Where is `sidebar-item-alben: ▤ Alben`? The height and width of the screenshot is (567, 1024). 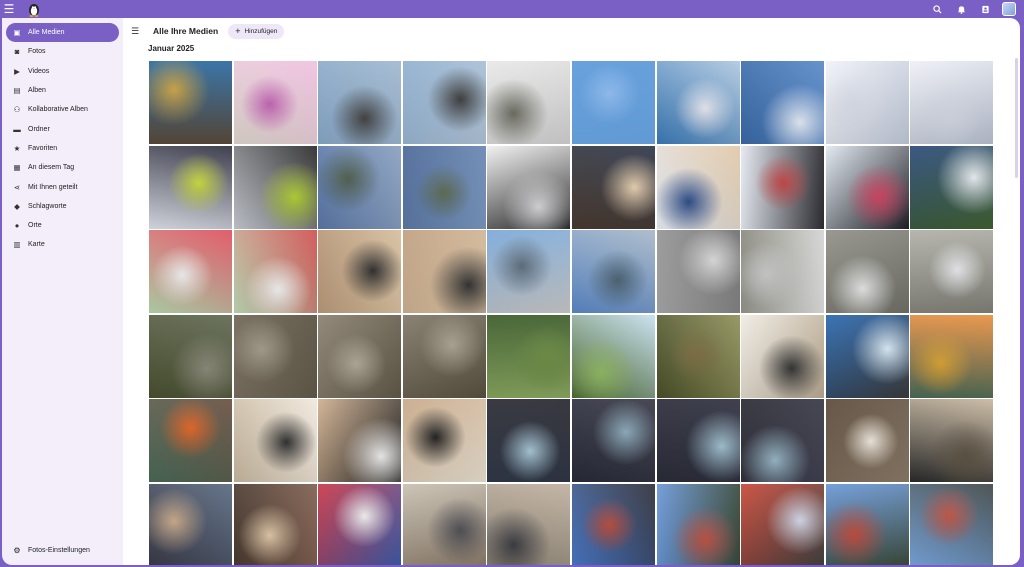 sidebar-item-alben: ▤ Alben is located at coordinates (62, 90).